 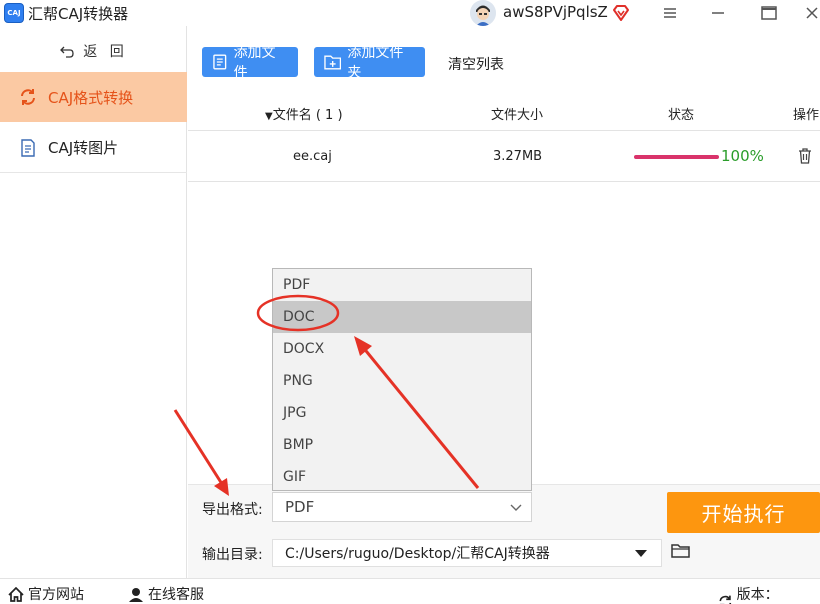 I want to click on title-bar: CAJ 汇帮CAJ转换器 awS8PVjPqlsZ, so click(x=410, y=13).